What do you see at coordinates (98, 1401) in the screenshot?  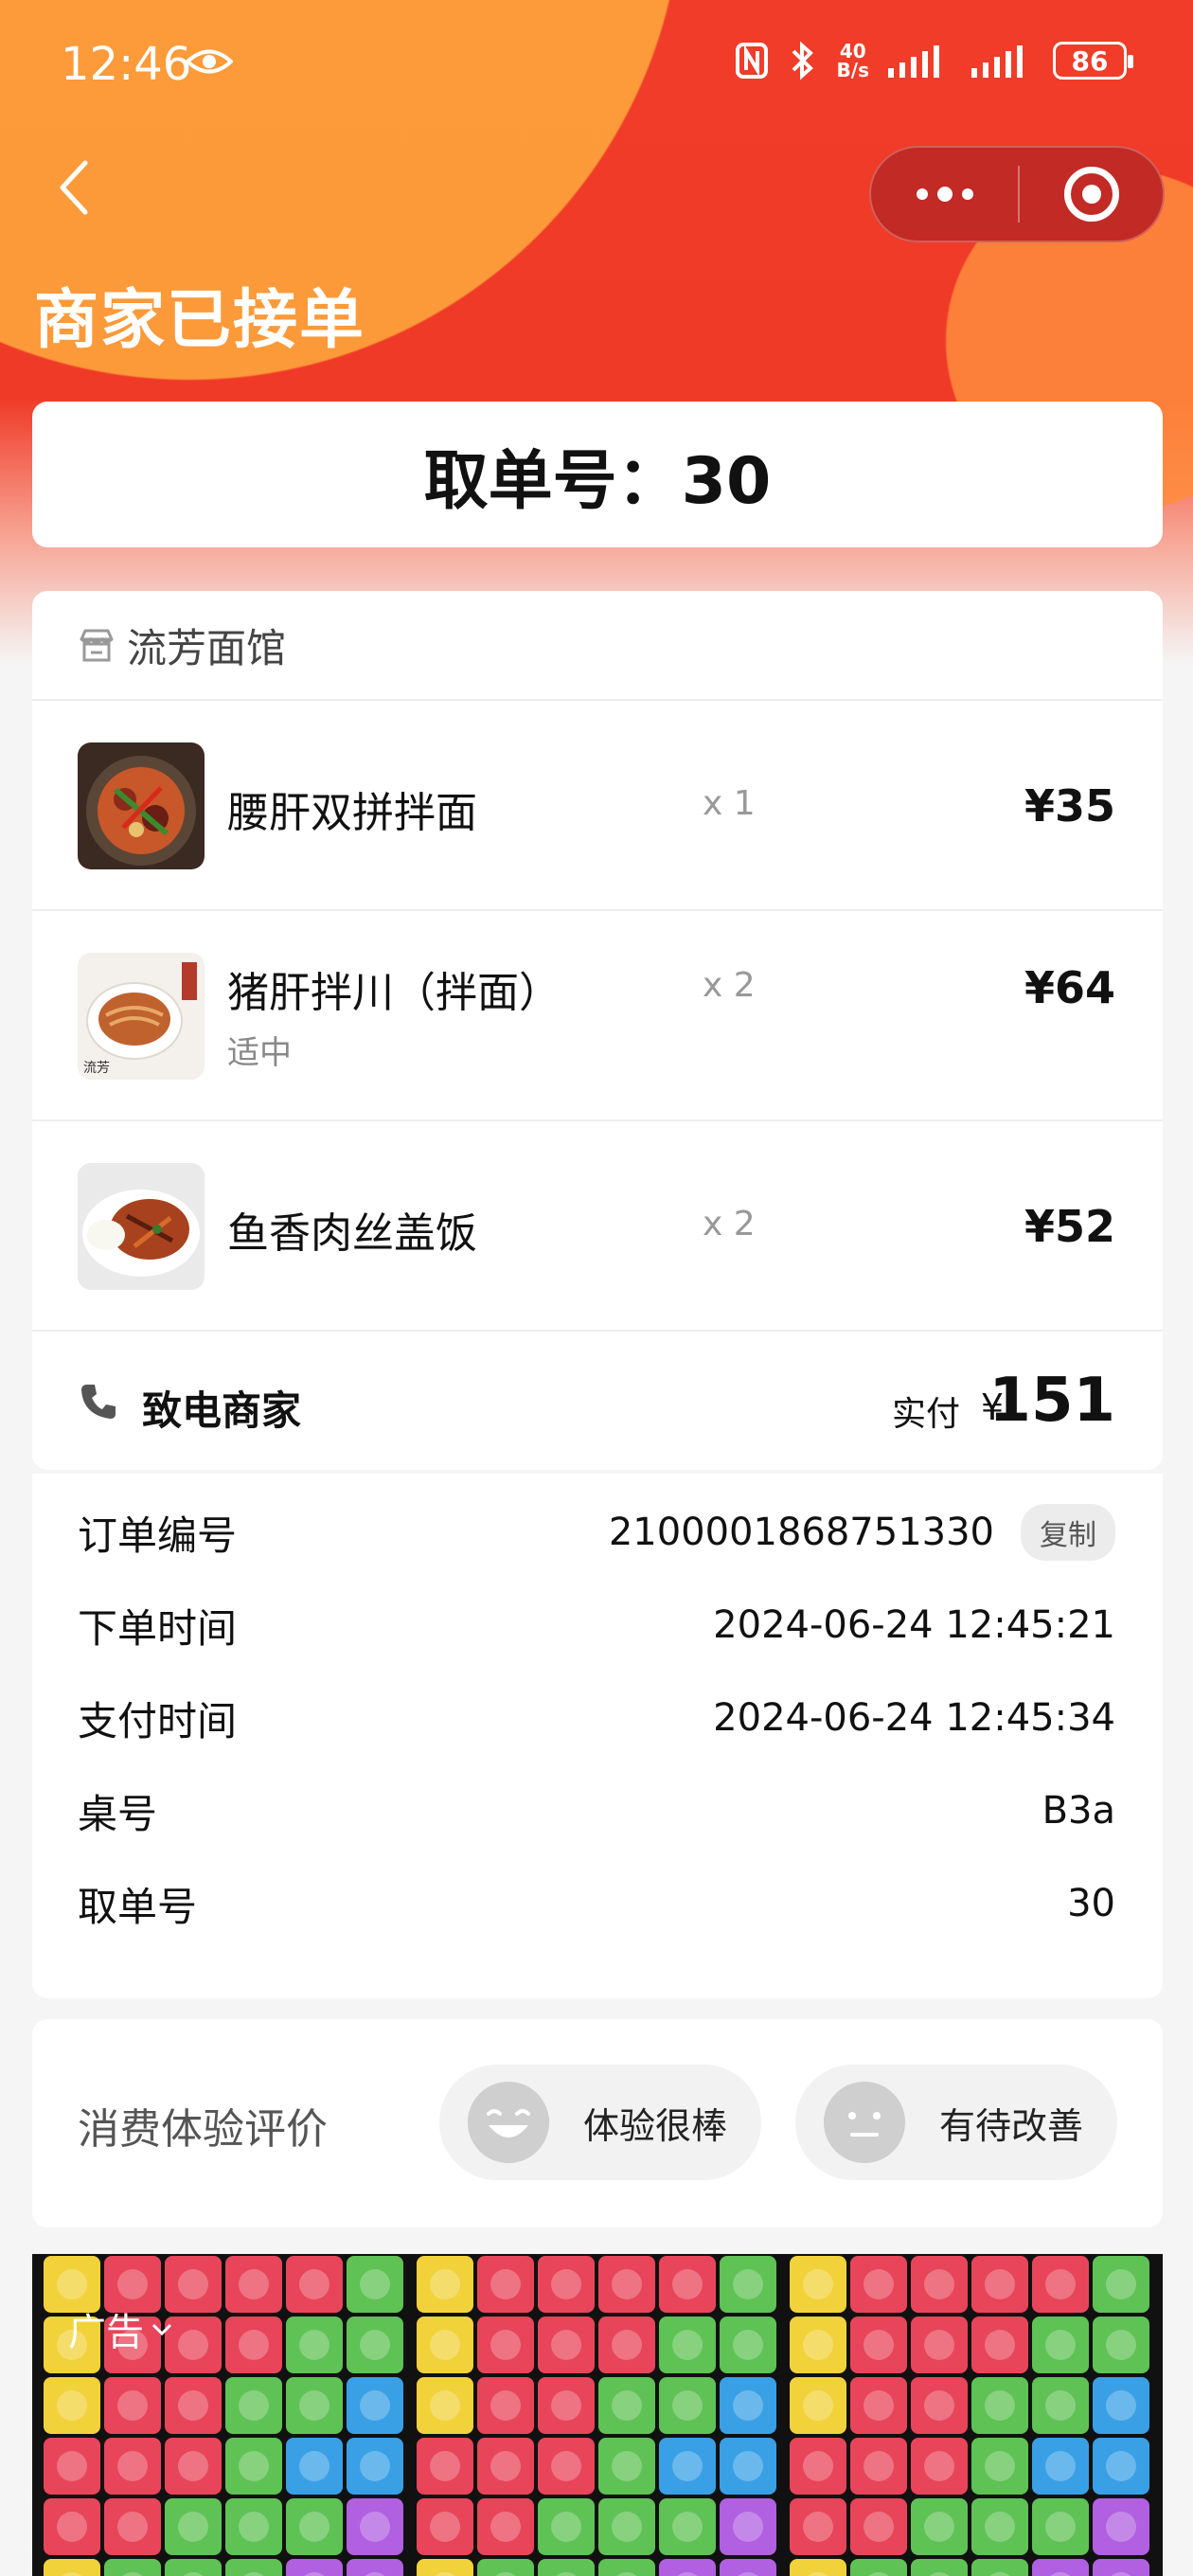 I see `phone-icon` at bounding box center [98, 1401].